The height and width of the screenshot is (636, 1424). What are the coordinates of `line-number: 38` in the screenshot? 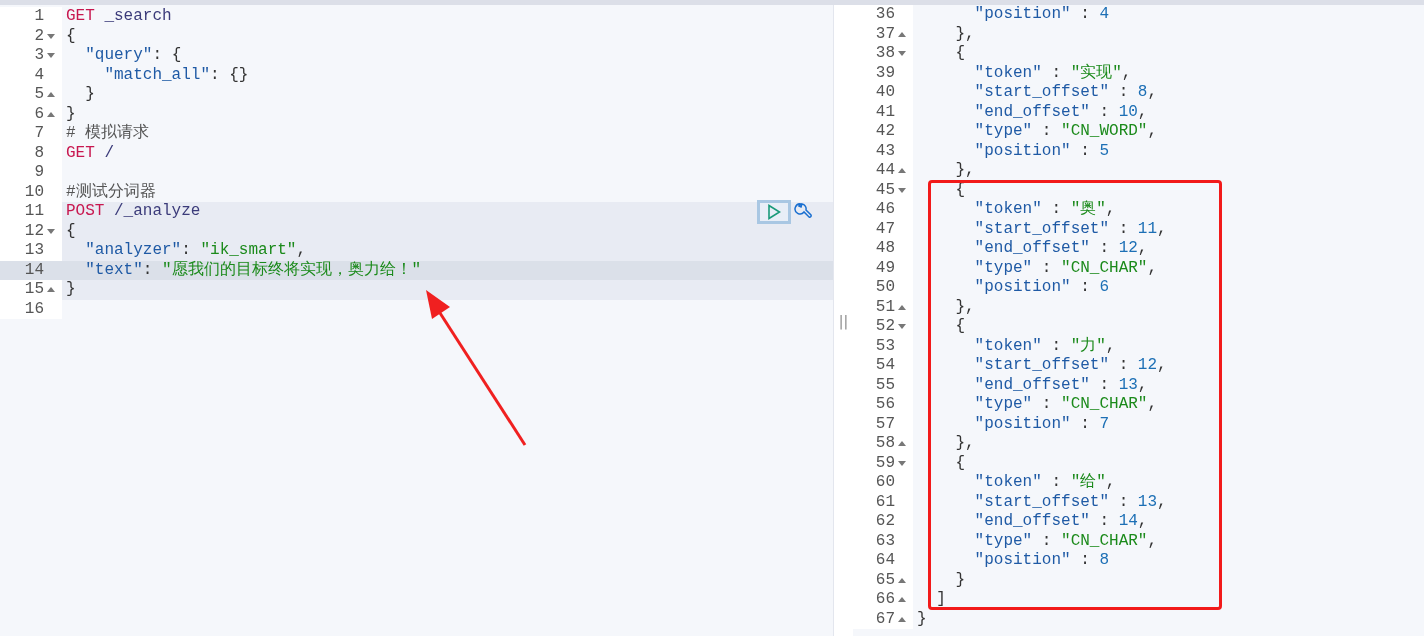 It's located at (885, 54).